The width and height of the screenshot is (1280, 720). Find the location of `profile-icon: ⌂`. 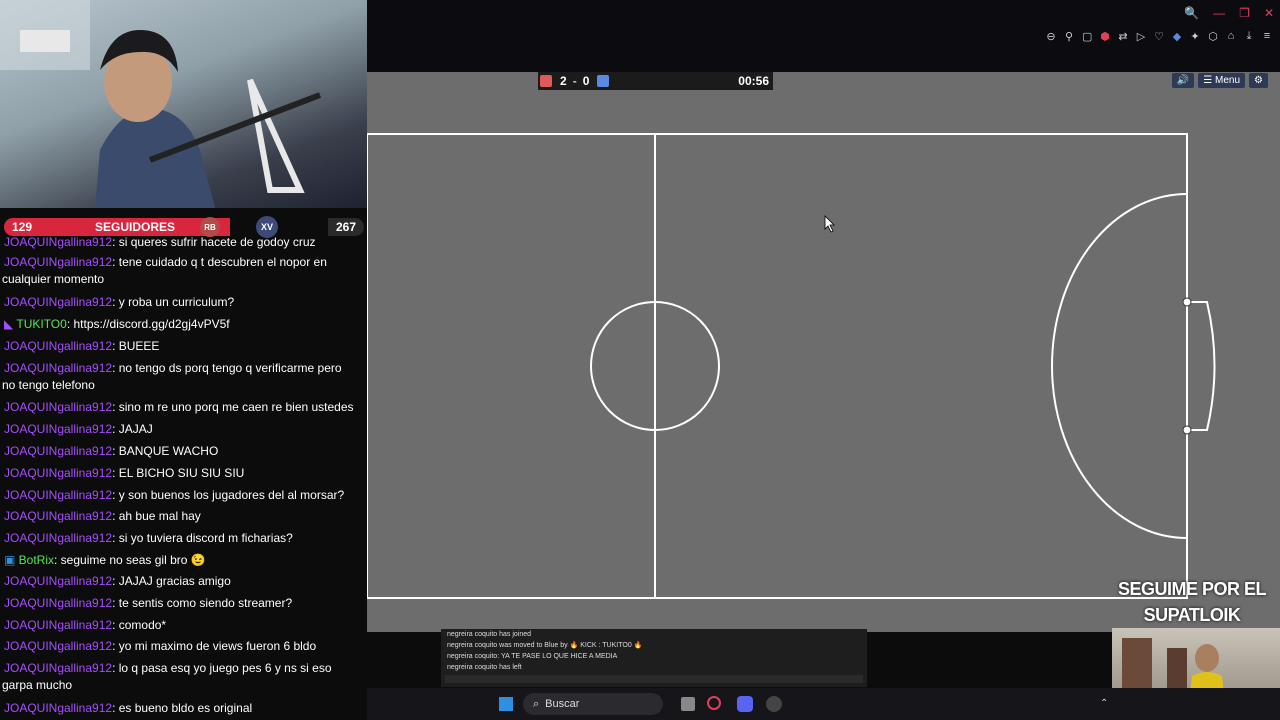

profile-icon: ⌂ is located at coordinates (1231, 36).